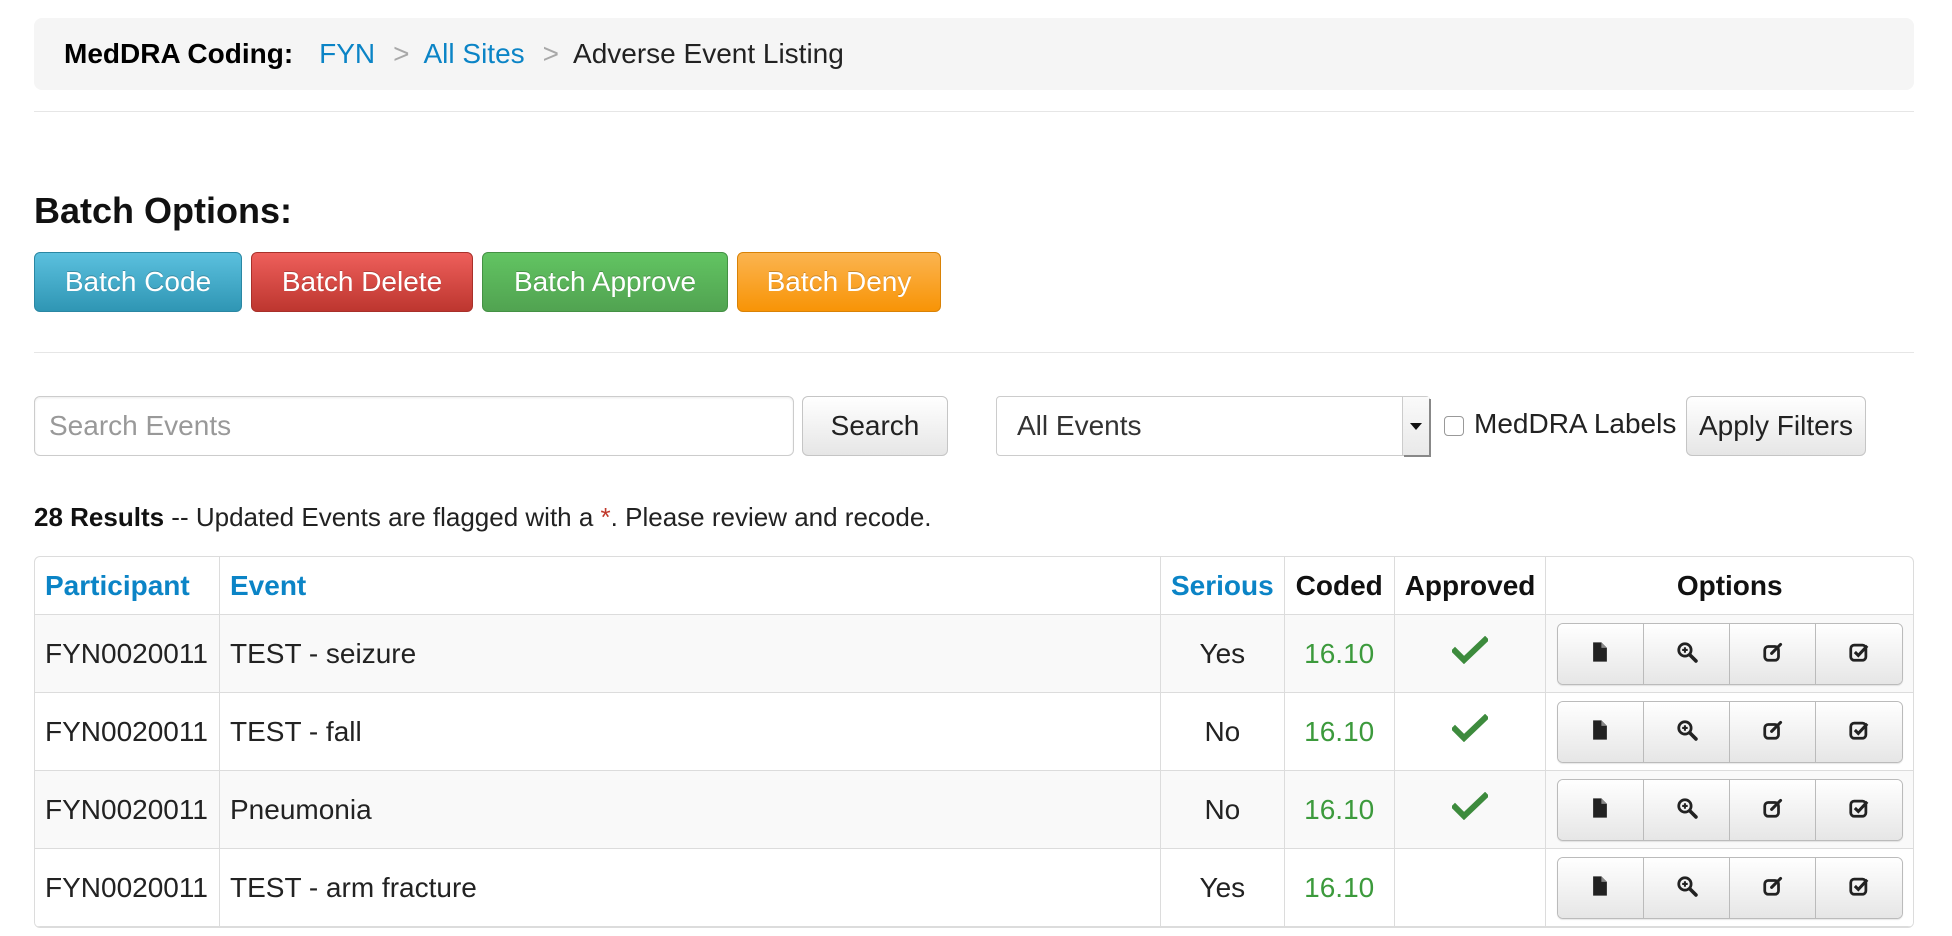  I want to click on results-message-before: -- Updated Events are flagged with a, so click(382, 517).